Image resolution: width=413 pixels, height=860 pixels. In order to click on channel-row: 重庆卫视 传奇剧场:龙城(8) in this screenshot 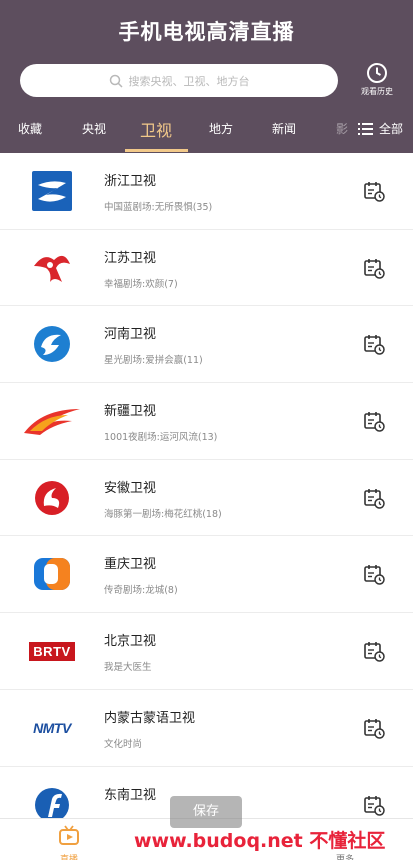, I will do `click(206, 575)`.